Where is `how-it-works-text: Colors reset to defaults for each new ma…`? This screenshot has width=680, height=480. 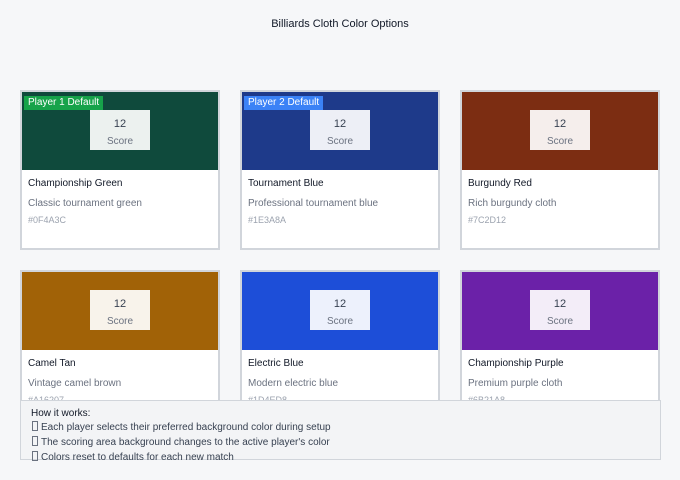 how-it-works-text: Colors reset to defaults for each new ma… is located at coordinates (137, 457).